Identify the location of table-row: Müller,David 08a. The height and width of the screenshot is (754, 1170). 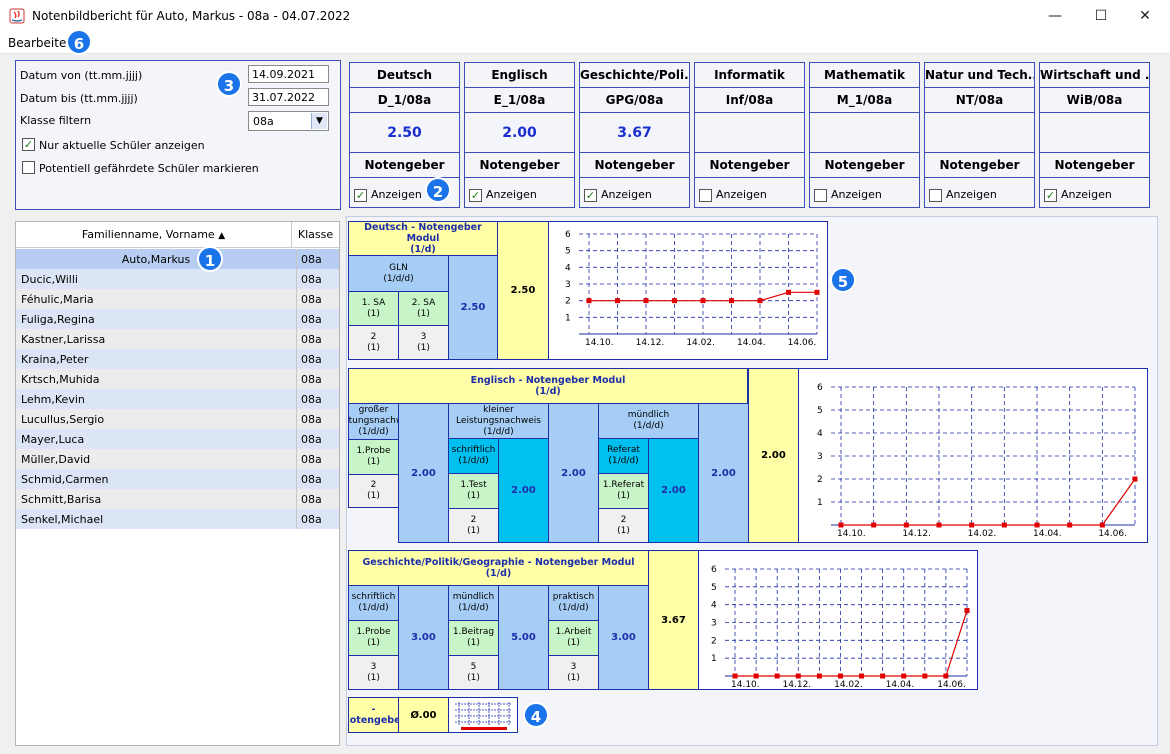
(177, 459).